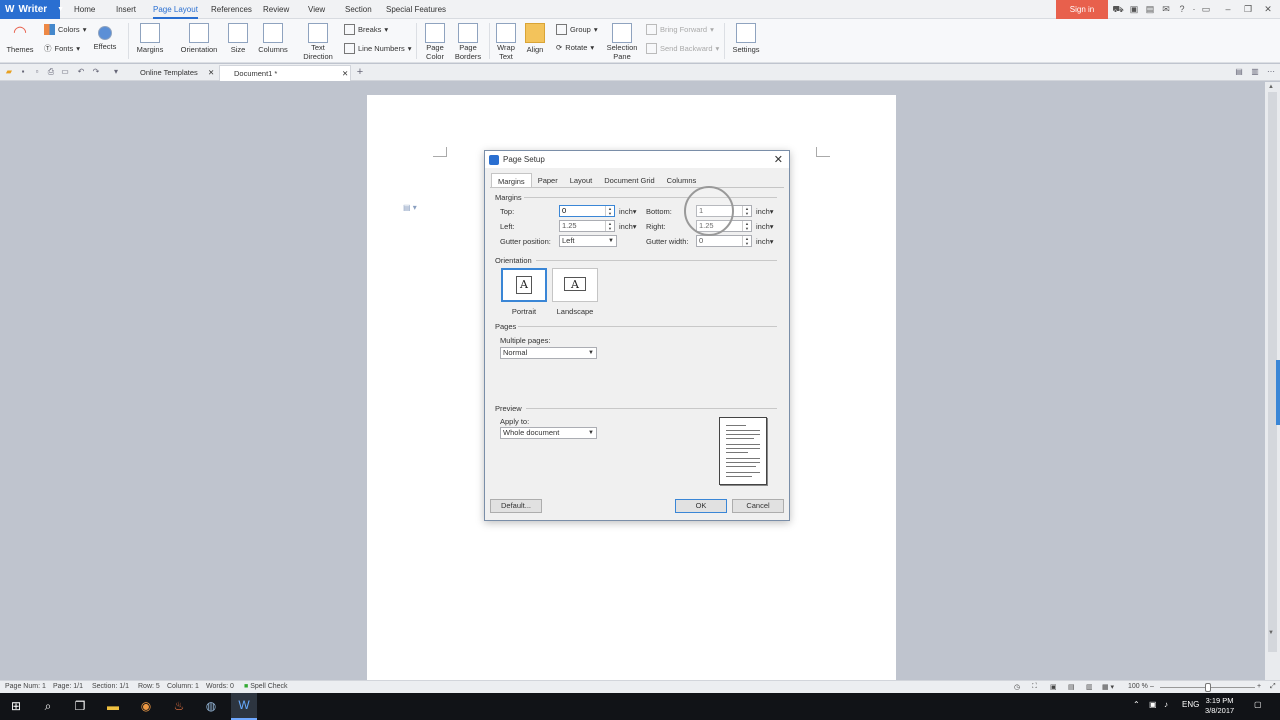  Describe the element at coordinates (628, 226) in the screenshot. I see `left-unit: inch▾` at that location.